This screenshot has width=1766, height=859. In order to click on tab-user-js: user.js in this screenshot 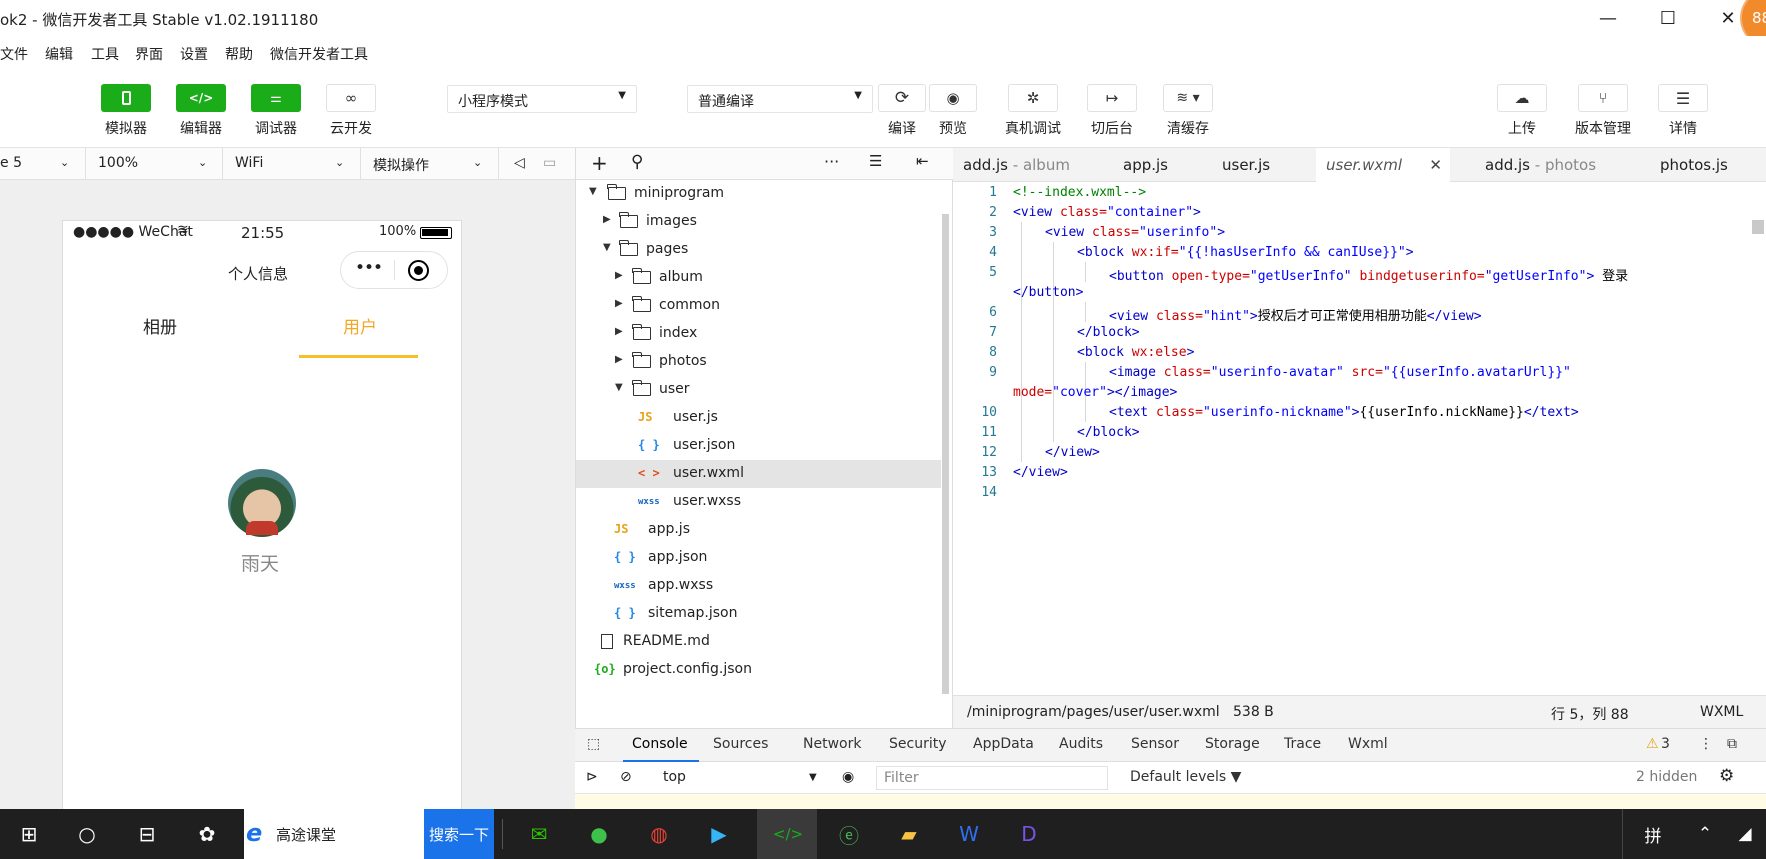, I will do `click(1246, 165)`.